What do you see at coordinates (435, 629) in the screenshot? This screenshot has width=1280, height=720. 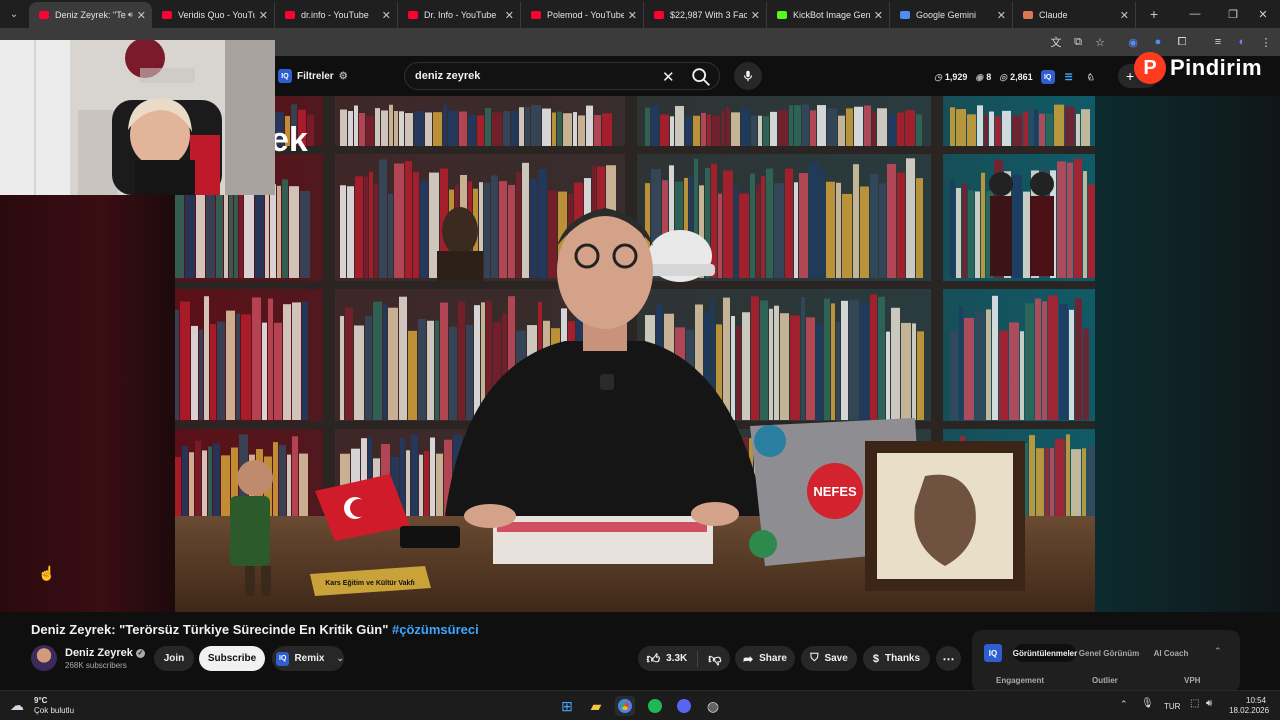 I see `video-hashtag-link: #çözümsüreci` at bounding box center [435, 629].